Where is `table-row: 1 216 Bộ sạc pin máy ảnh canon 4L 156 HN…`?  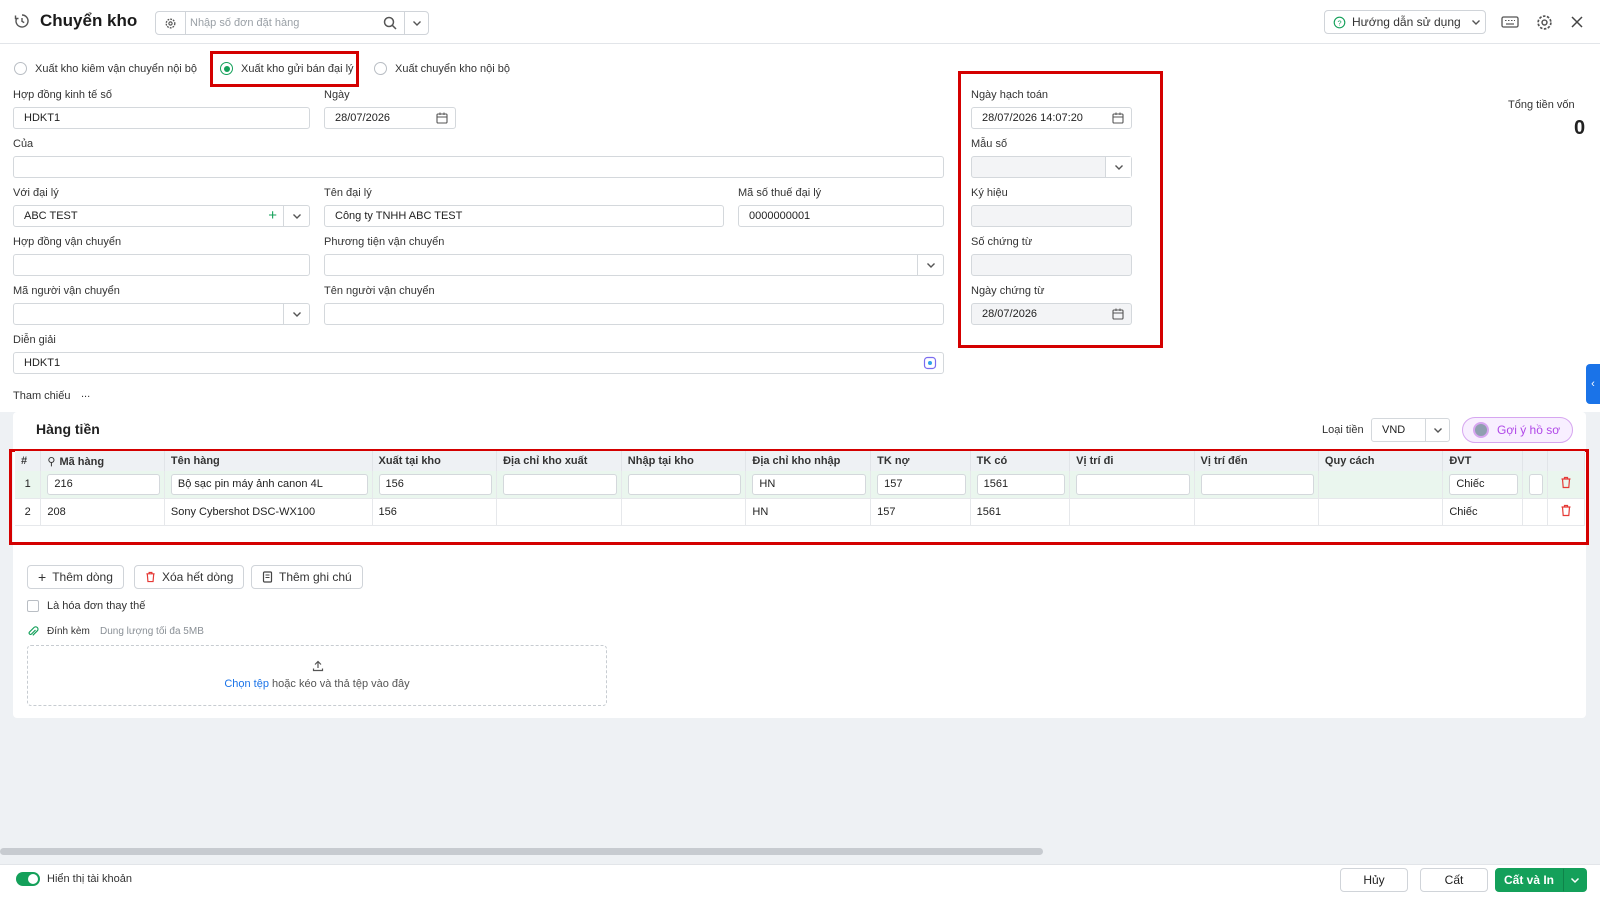 table-row: 1 216 Bộ sạc pin máy ảnh canon 4L 156 HN… is located at coordinates (800, 485).